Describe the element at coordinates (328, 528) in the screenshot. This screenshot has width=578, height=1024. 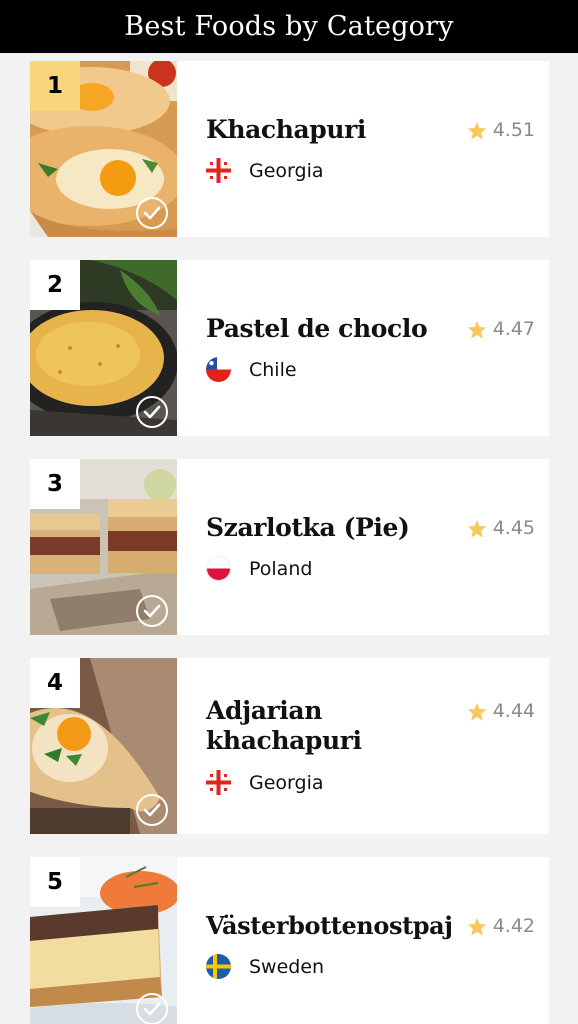
I see `dish-name: Szarlotka (Pie)` at that location.